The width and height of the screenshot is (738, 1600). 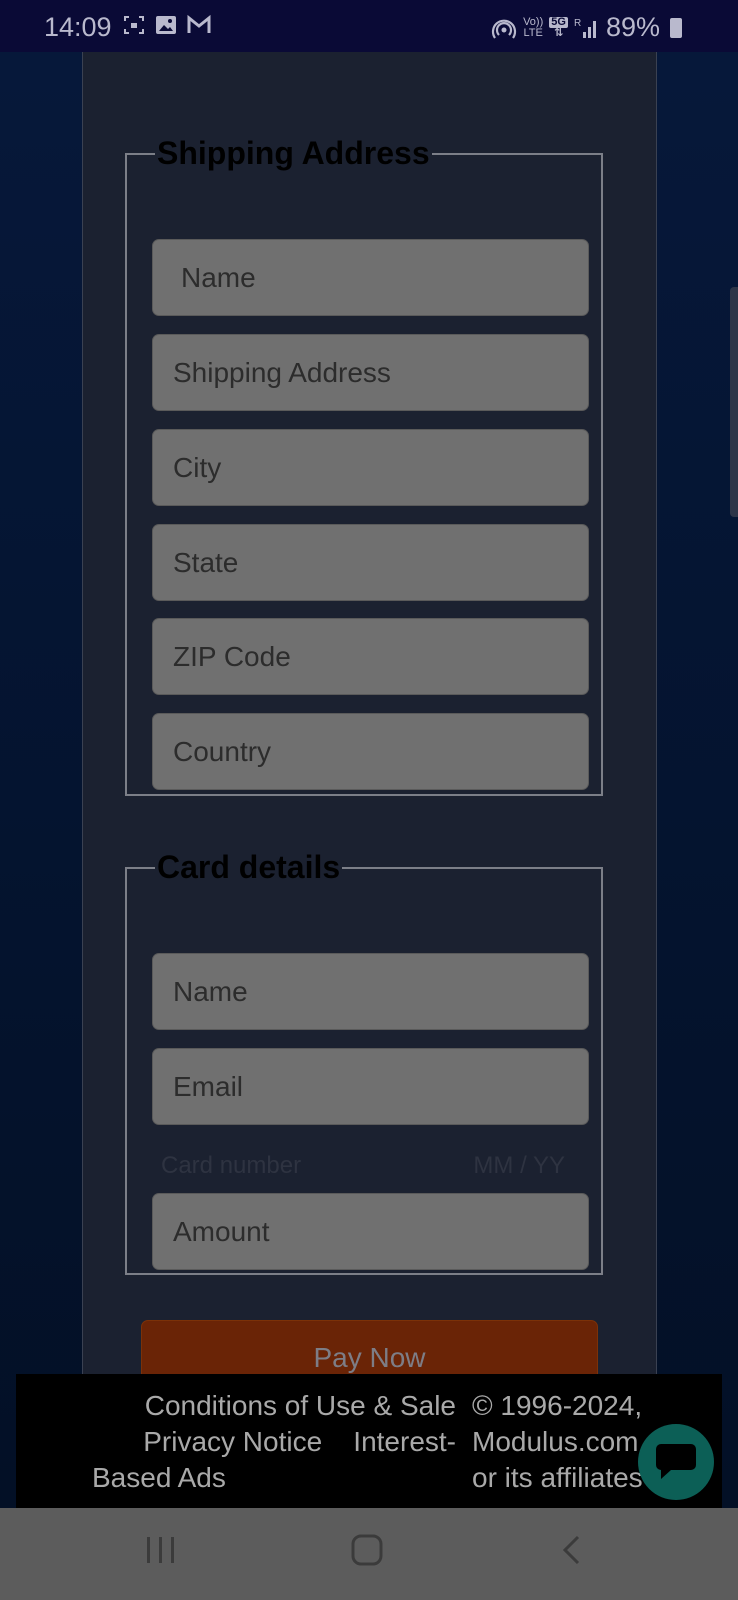 I want to click on navigation-bar, so click(x=369, y=1554).